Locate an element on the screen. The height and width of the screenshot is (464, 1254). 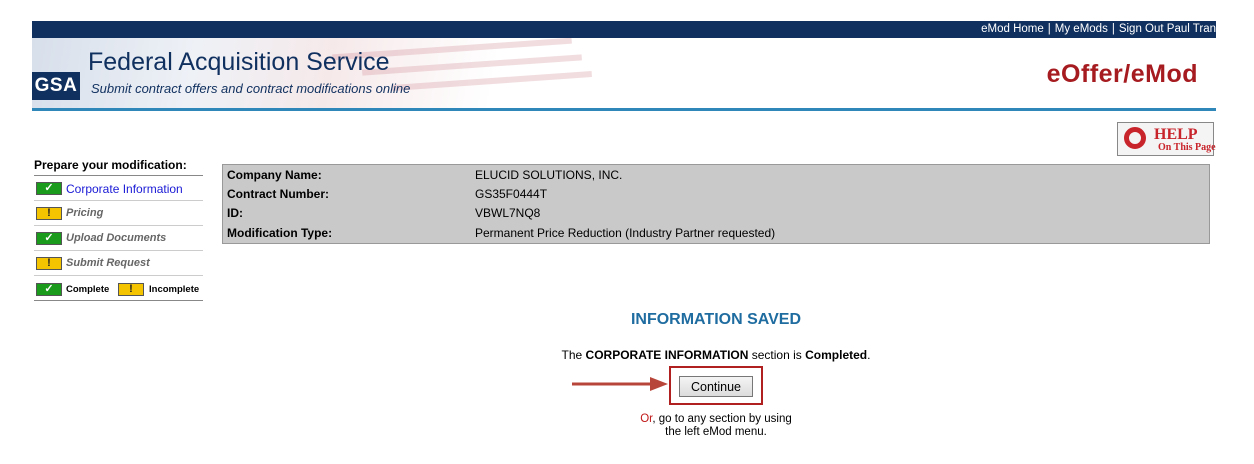
continue-button: Continue is located at coordinates (716, 386).